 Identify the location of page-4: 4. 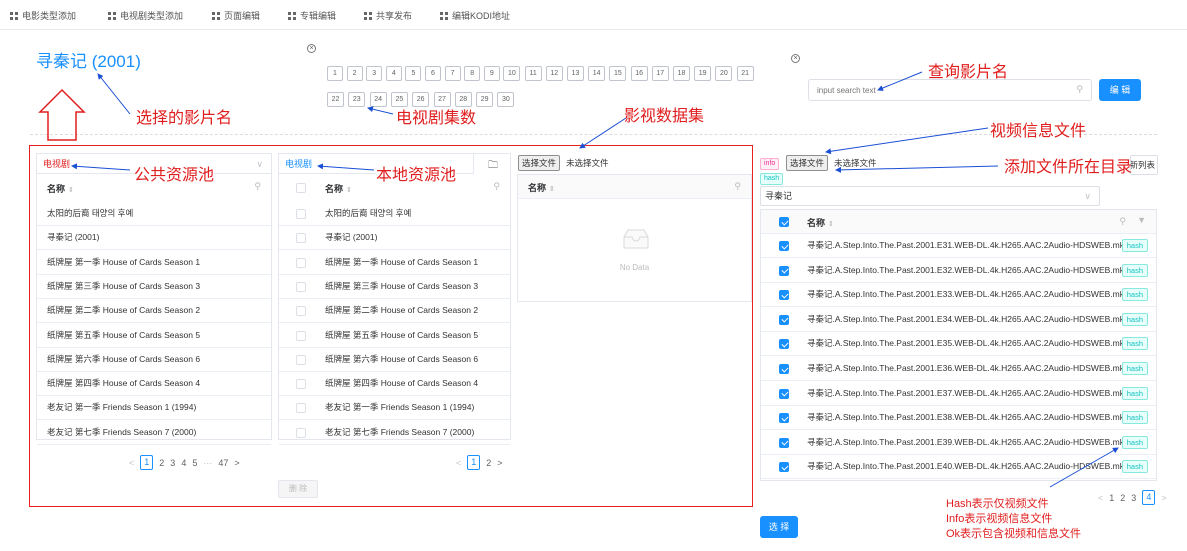
(183, 463).